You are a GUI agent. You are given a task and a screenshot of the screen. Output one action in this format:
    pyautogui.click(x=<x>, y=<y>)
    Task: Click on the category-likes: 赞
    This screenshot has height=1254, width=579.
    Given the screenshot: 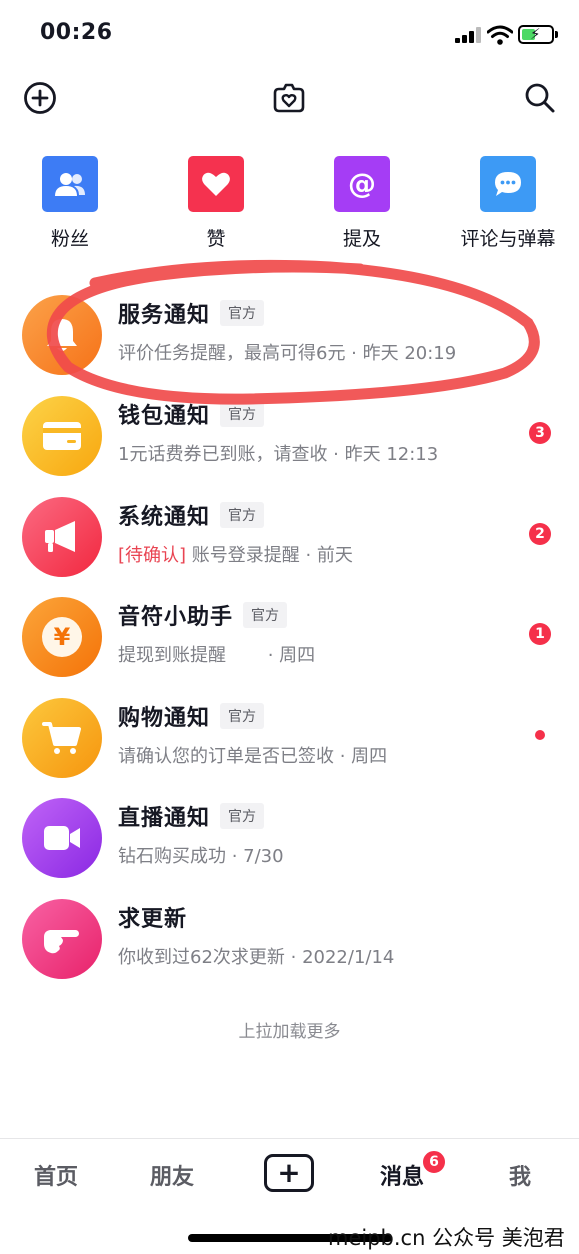 What is the action you would take?
    pyautogui.click(x=216, y=203)
    